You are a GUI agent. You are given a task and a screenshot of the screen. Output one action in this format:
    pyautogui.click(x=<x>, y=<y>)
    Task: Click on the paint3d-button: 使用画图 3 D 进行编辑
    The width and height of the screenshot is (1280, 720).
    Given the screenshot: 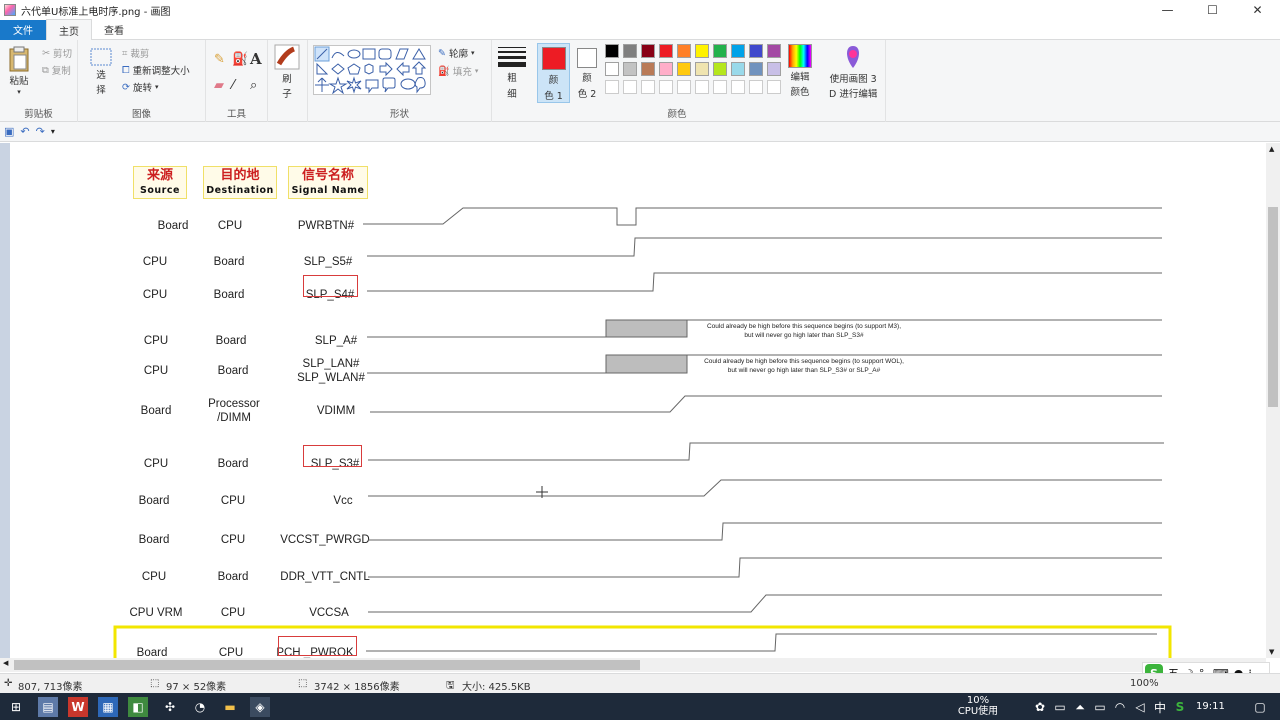 What is the action you would take?
    pyautogui.click(x=853, y=72)
    